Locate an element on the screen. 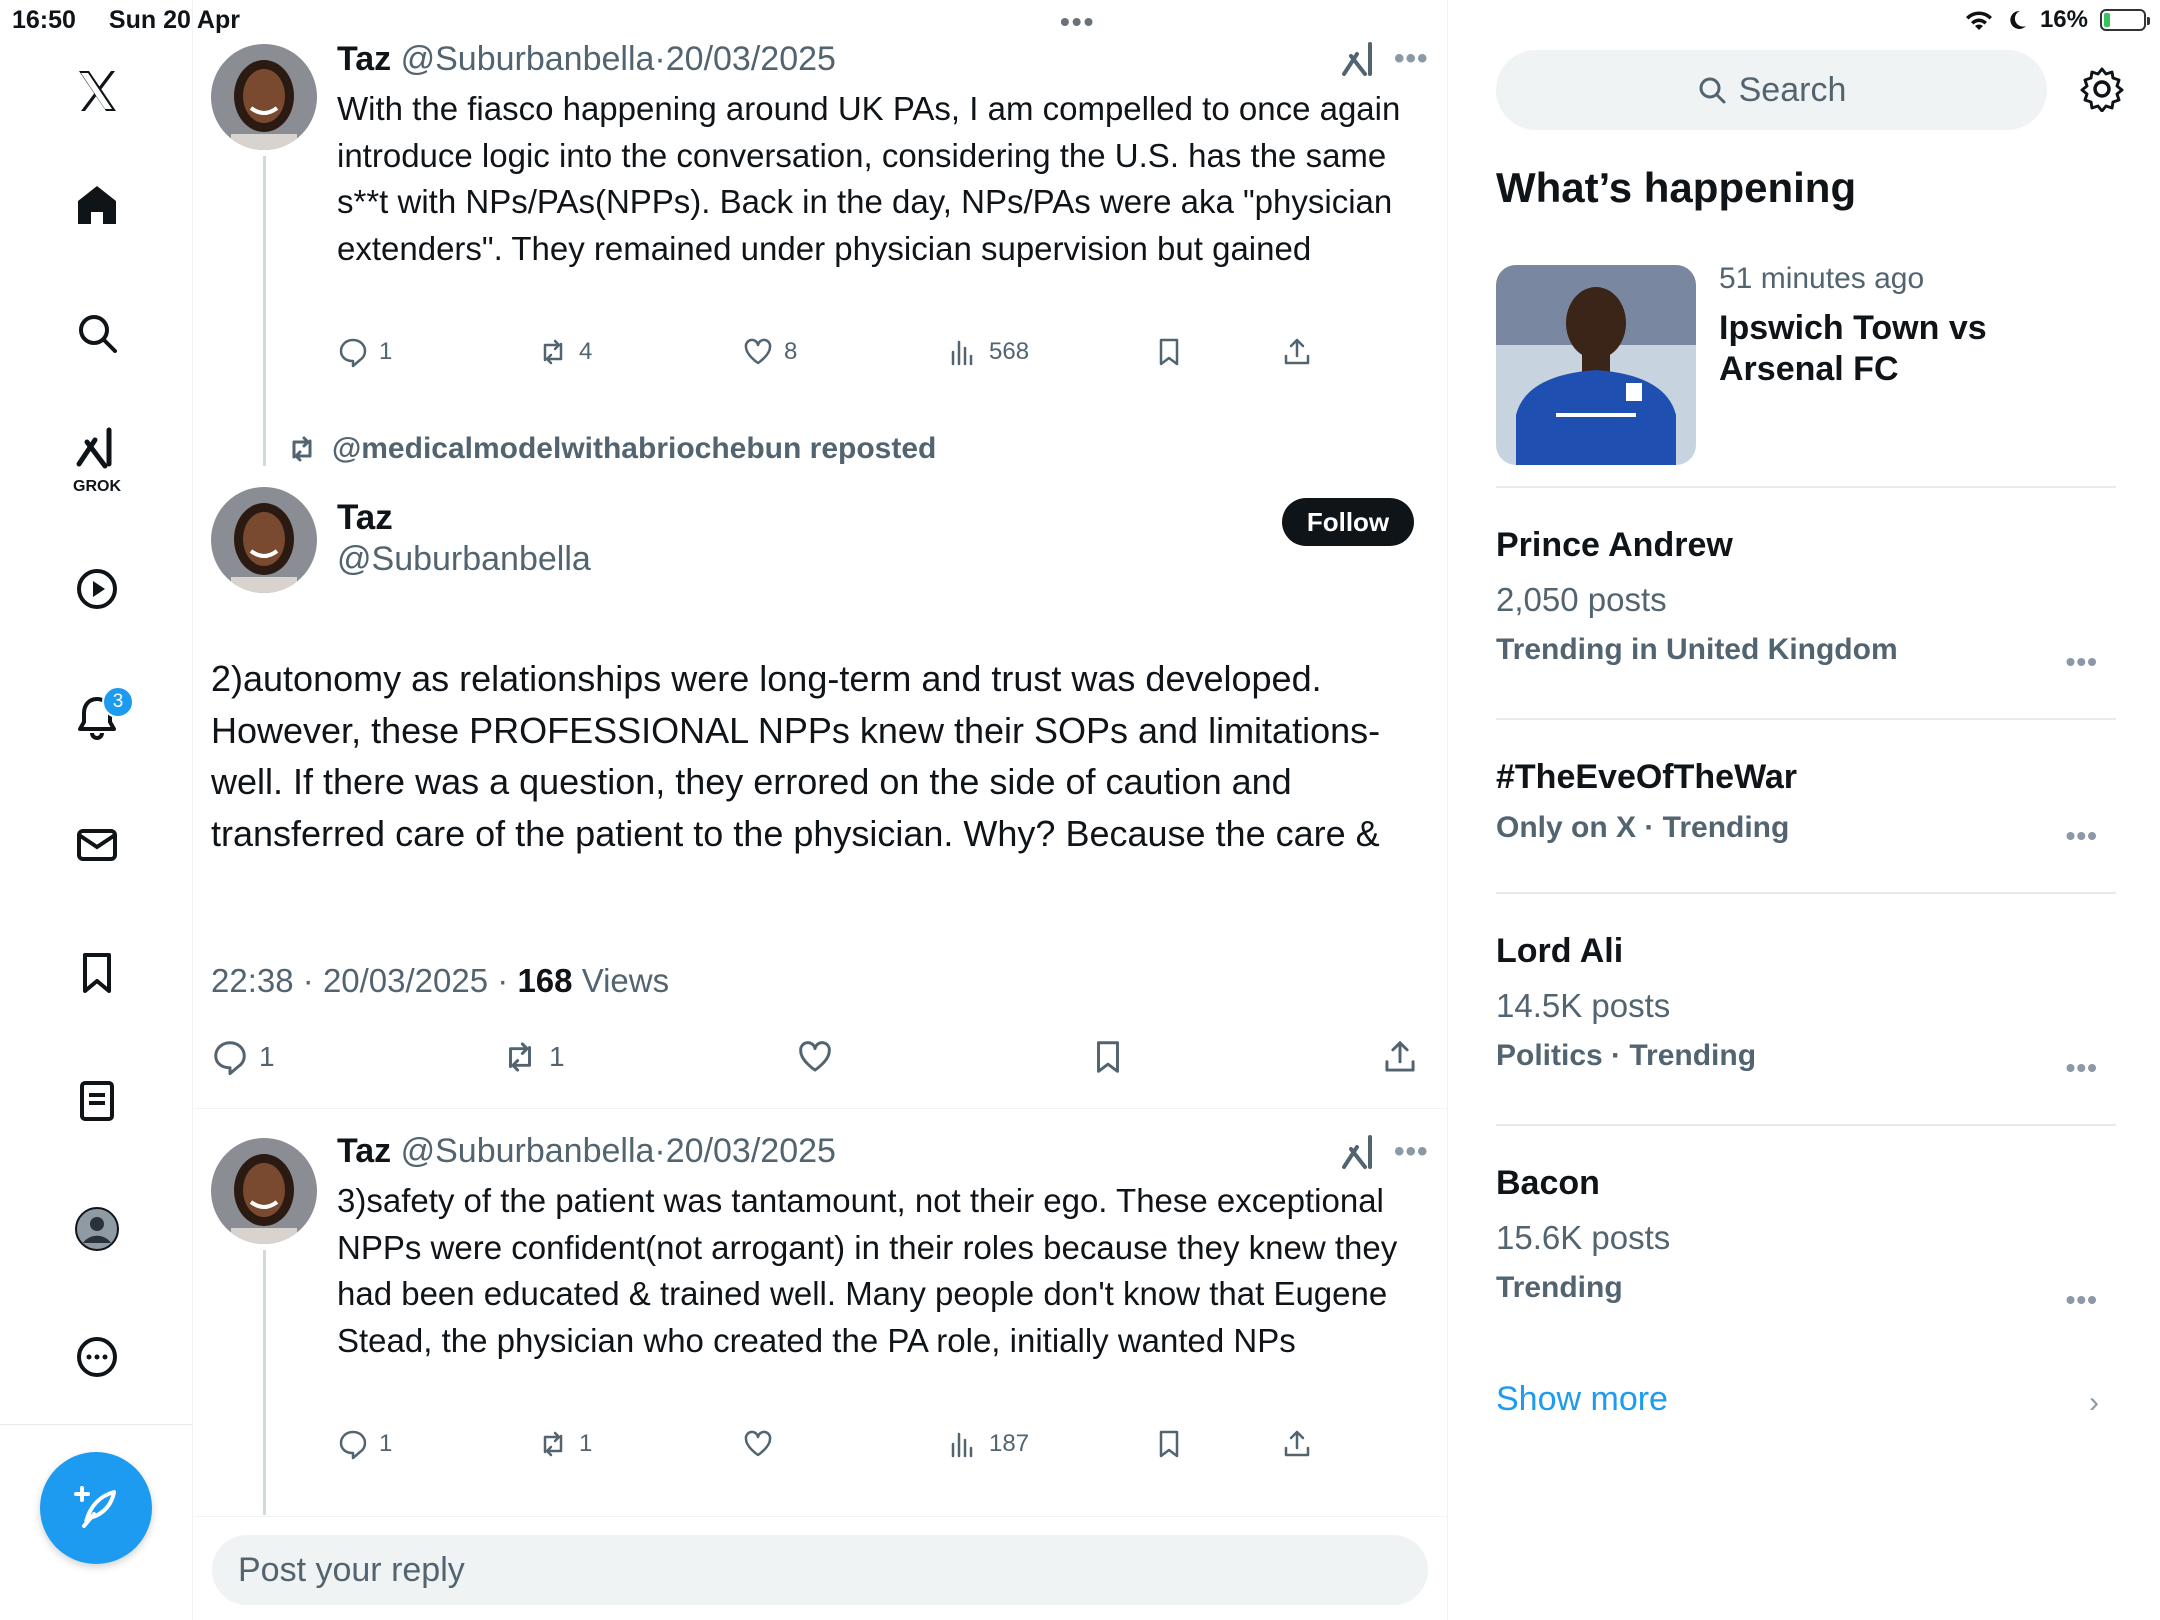 This screenshot has height=1620, width=2160. more-icon is located at coordinates (97, 1357).